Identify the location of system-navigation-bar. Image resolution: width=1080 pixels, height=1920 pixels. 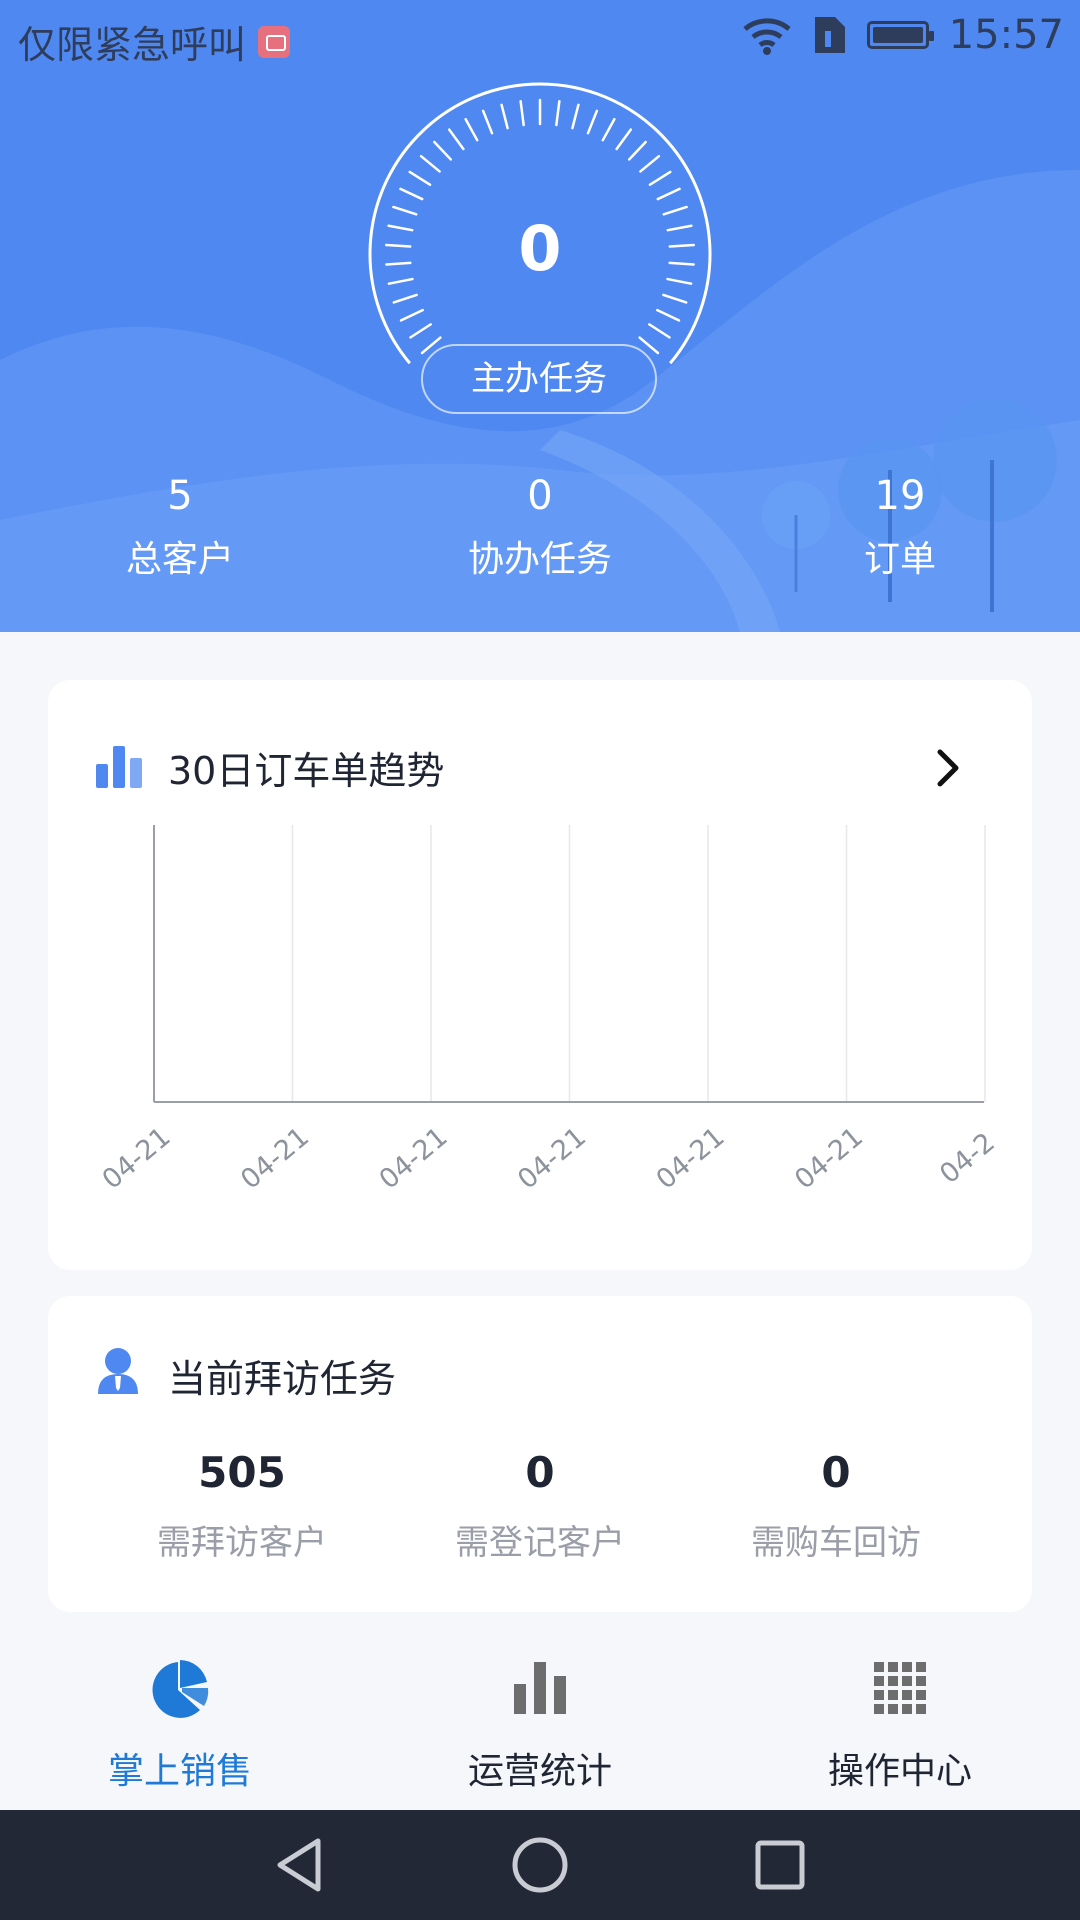
(540, 1865).